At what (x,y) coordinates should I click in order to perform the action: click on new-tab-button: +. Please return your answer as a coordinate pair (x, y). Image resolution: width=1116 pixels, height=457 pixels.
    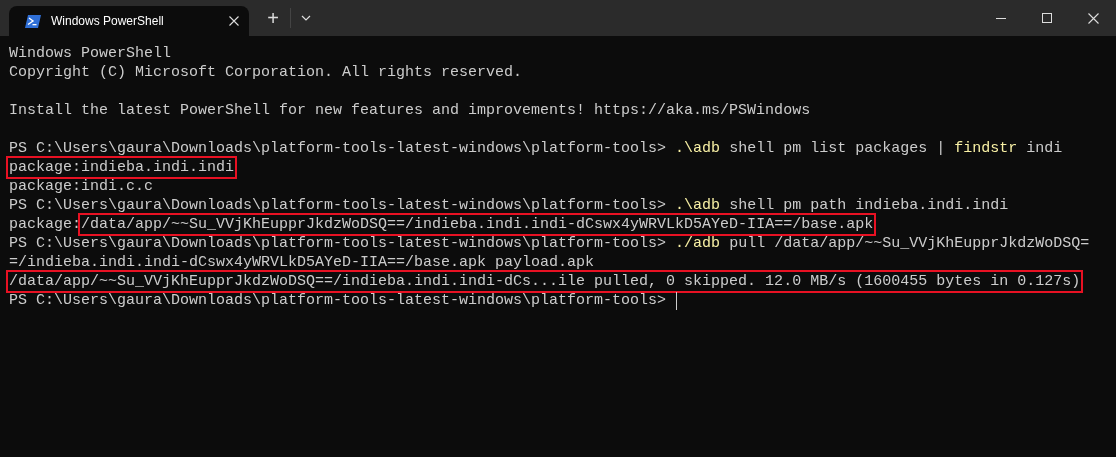
    Looking at the image, I should click on (273, 18).